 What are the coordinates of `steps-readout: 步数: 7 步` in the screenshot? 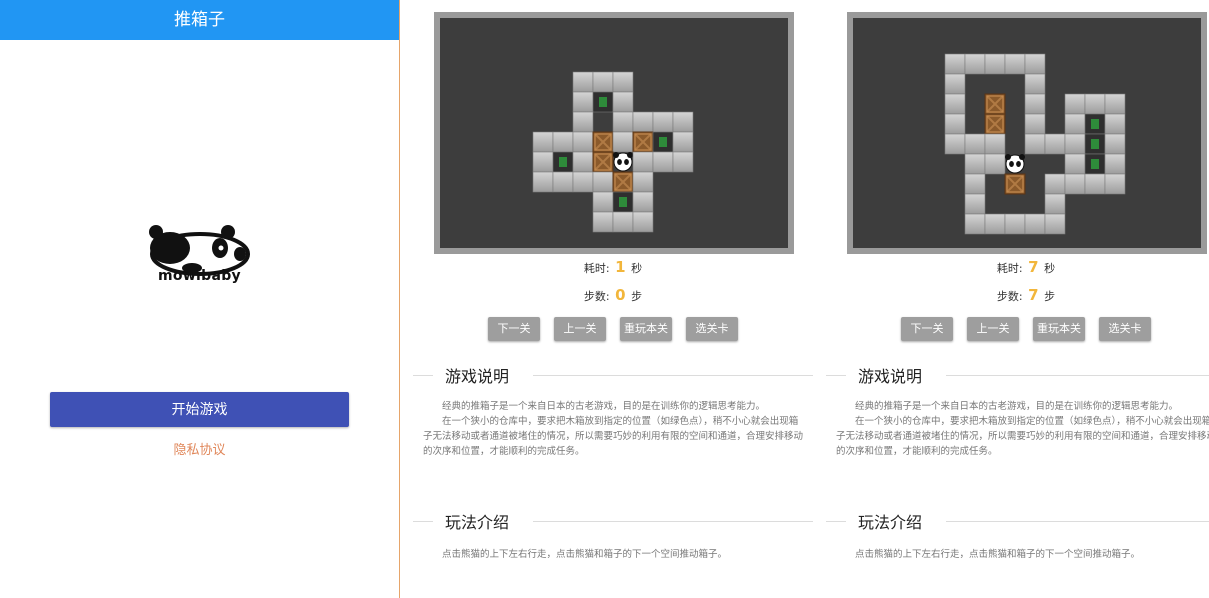 It's located at (1017, 295).